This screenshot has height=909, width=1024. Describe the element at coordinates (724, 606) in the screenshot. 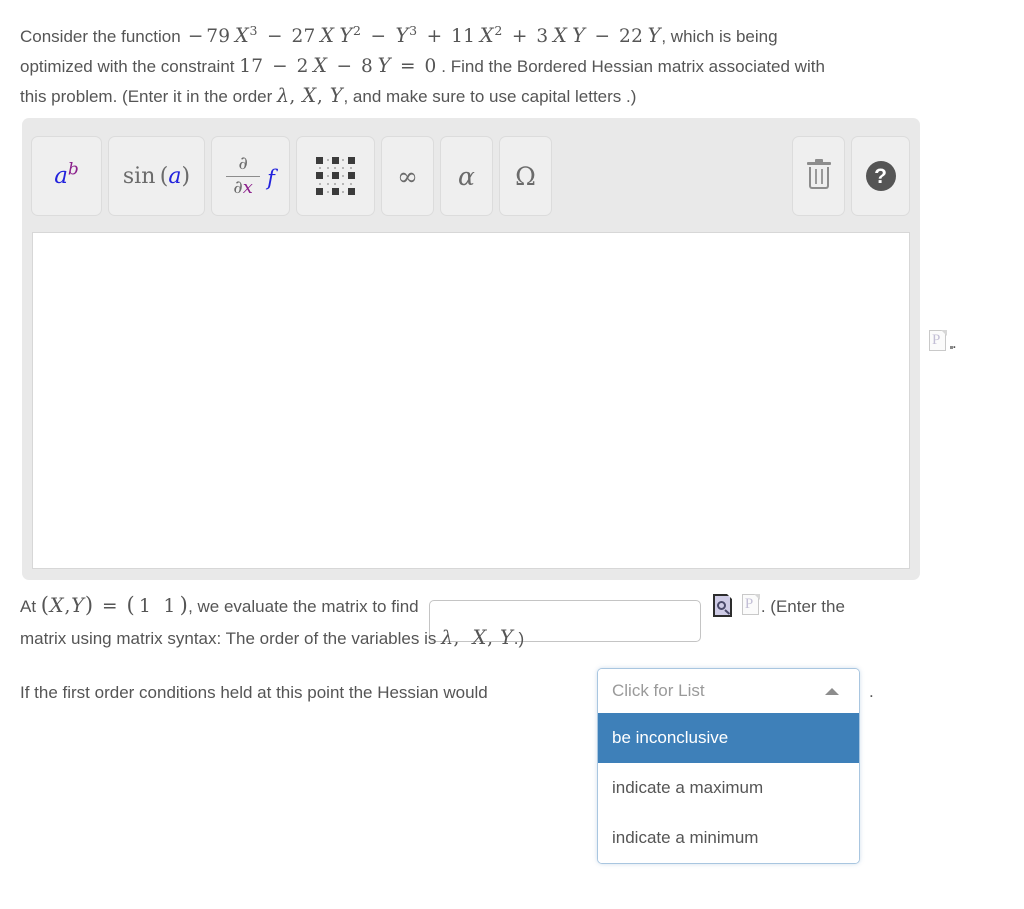

I see `page-magnifier-icon` at that location.